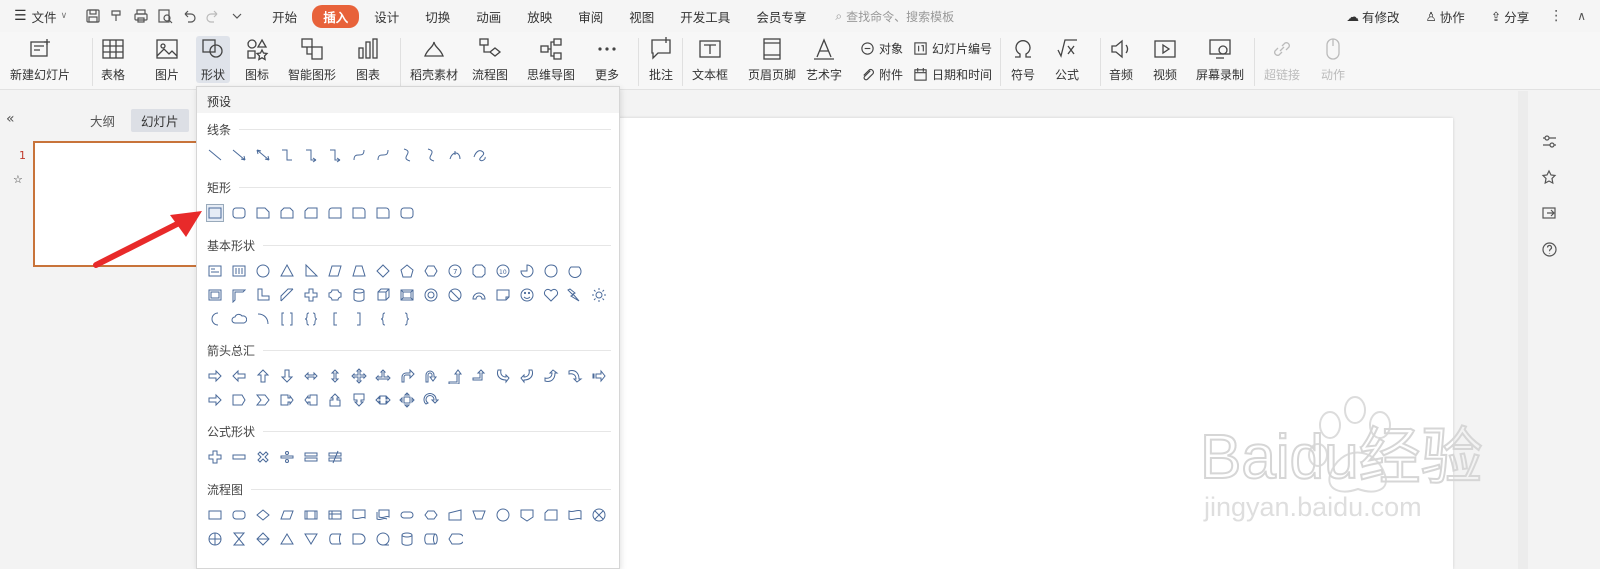 The image size is (1600, 569). Describe the element at coordinates (527, 271) in the screenshot. I see `basic-pie-icon` at that location.